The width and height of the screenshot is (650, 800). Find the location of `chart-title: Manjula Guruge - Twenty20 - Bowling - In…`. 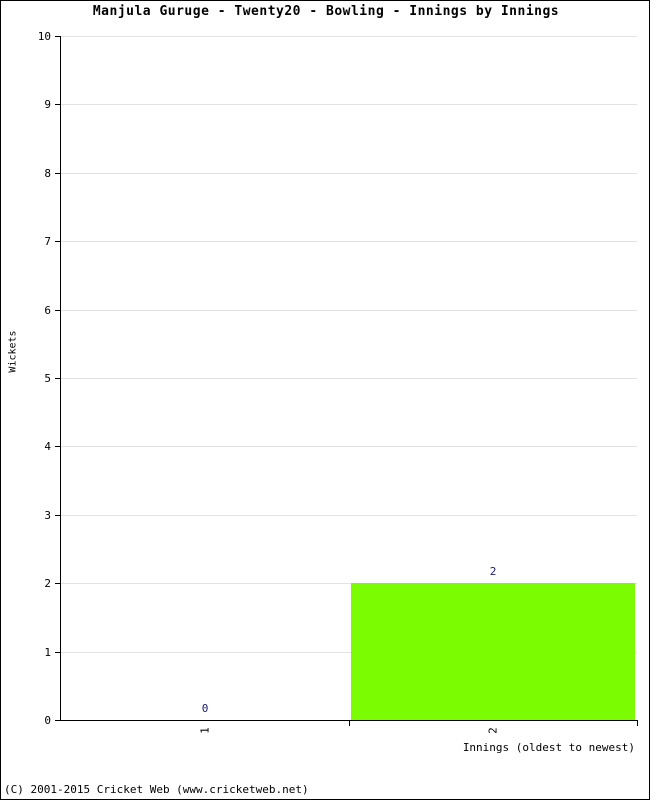

chart-title: Manjula Guruge - Twenty20 - Bowling - In… is located at coordinates (326, 11).